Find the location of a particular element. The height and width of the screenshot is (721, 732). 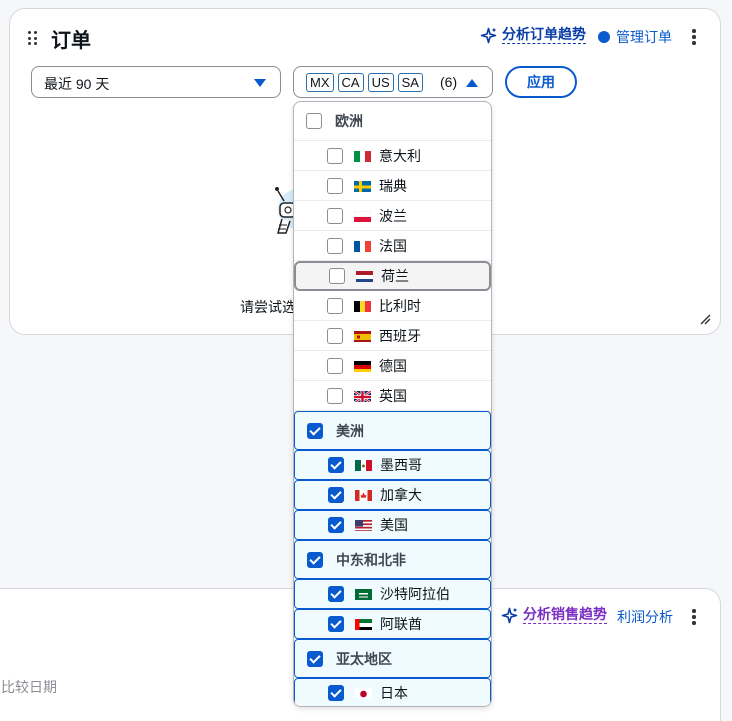

option-label: 沙特阿拉伯 is located at coordinates (415, 594).